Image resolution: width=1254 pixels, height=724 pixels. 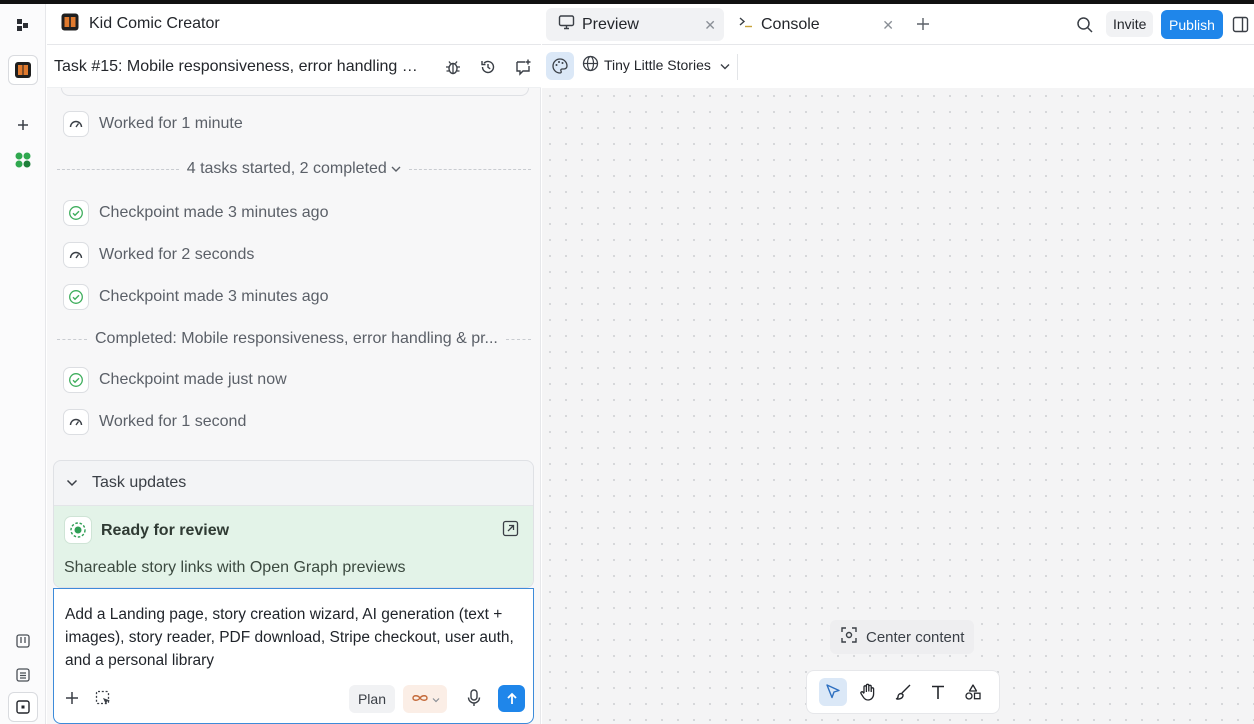 What do you see at coordinates (511, 698) in the screenshot?
I see `send-button` at bounding box center [511, 698].